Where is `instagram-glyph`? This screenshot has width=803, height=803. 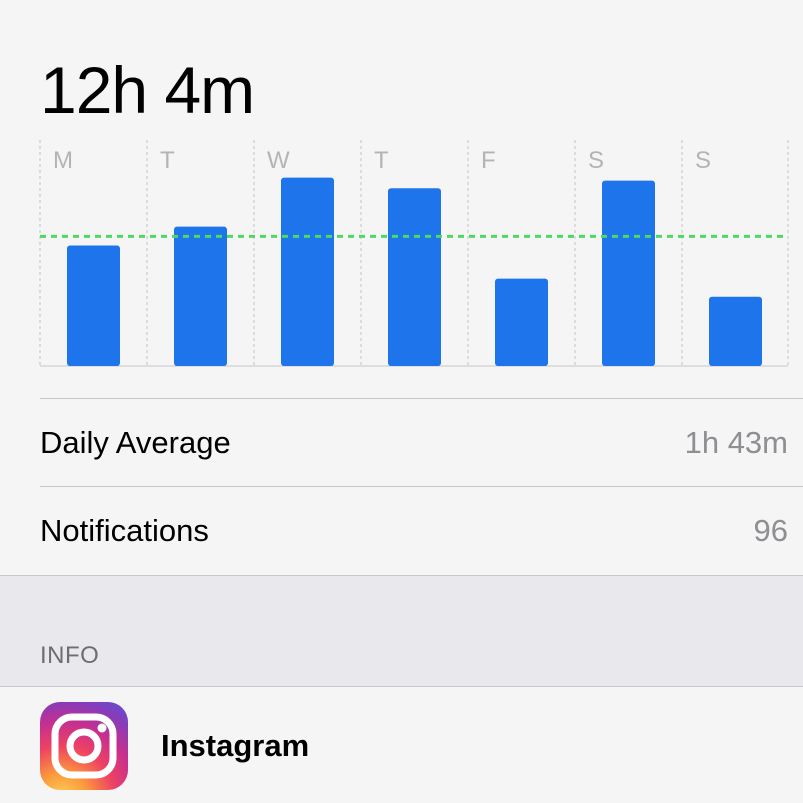
instagram-glyph is located at coordinates (84, 746).